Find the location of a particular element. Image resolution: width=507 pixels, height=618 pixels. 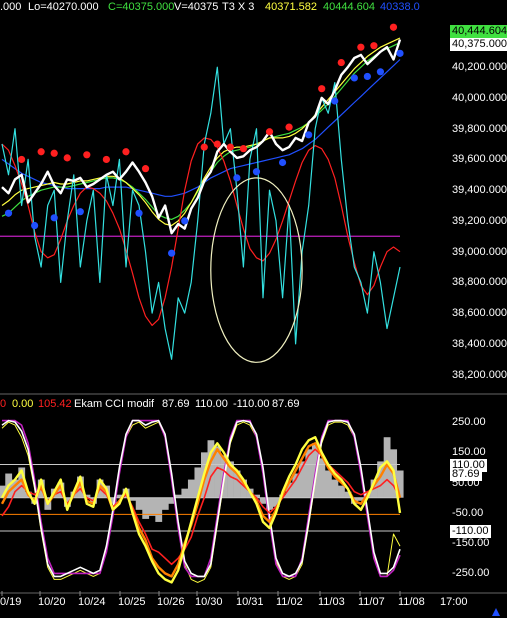

time-axis-label: 10/20 is located at coordinates (52, 602).